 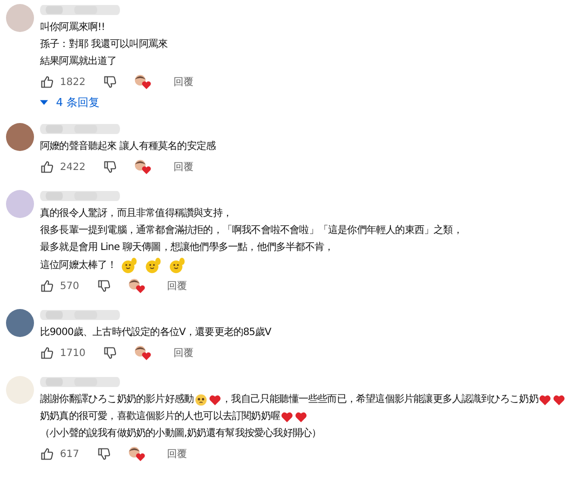 What do you see at coordinates (117, 399) in the screenshot?
I see `comment-text: 謝謝你翻譯ひろこ奶奶的影片好感動` at bounding box center [117, 399].